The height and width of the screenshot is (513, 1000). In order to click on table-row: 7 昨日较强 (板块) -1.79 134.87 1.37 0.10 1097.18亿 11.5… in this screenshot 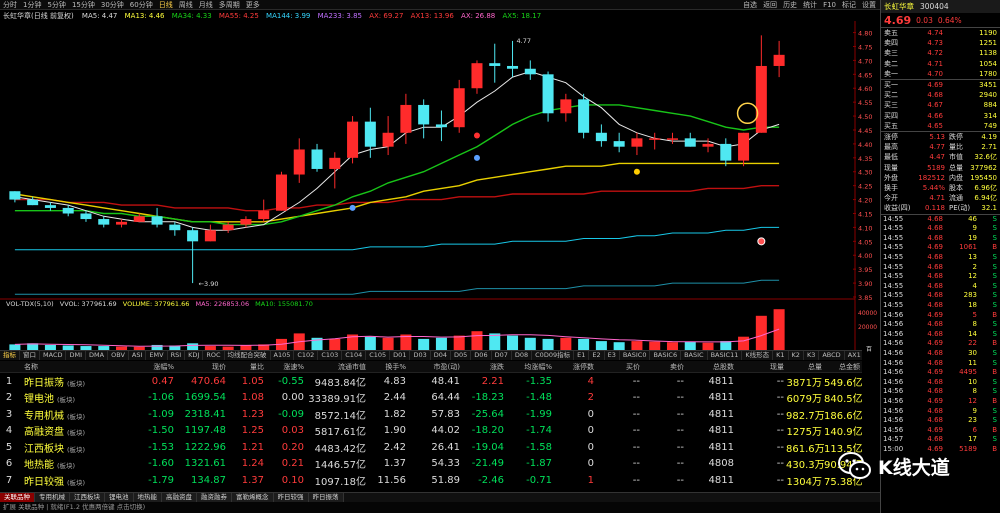, I will do `click(431, 480)`.